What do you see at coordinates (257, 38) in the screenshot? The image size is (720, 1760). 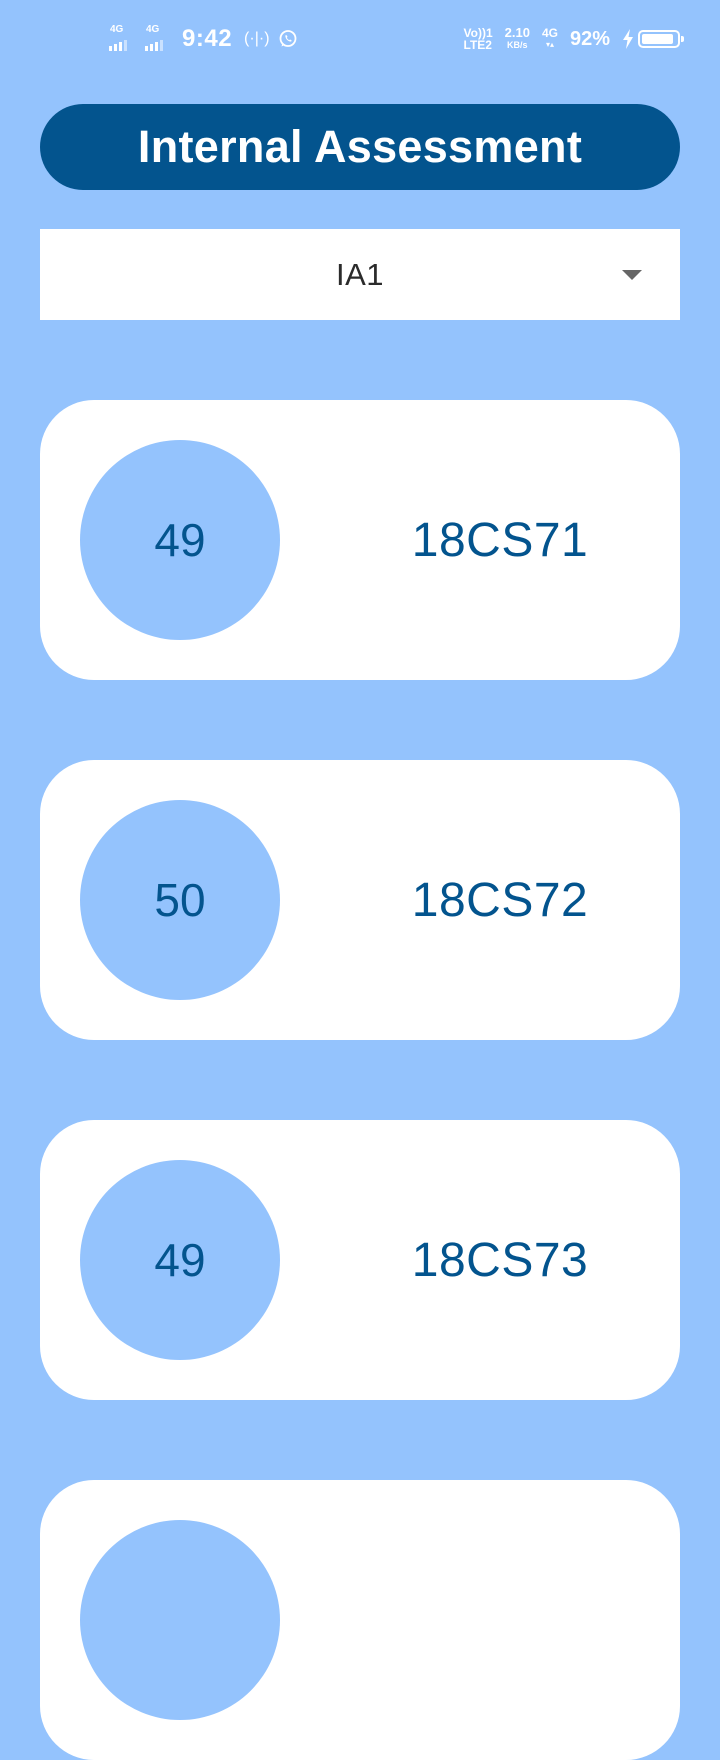 I see `hotspot-icon: (·|·)` at bounding box center [257, 38].